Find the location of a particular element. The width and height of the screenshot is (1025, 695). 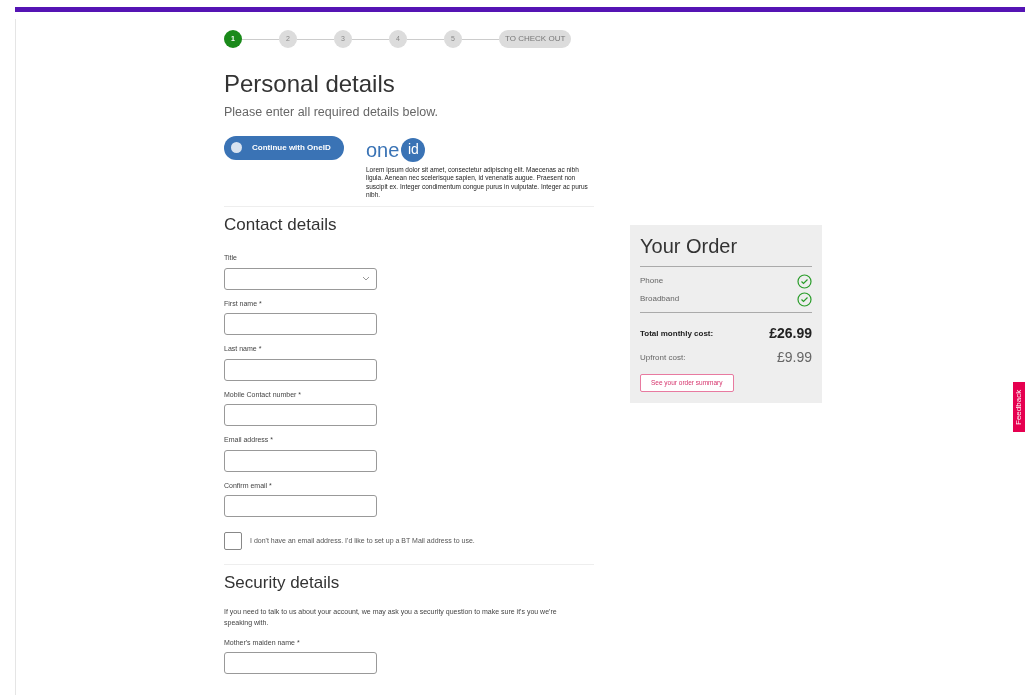

total-label: Total monthly cost: is located at coordinates (677, 333).